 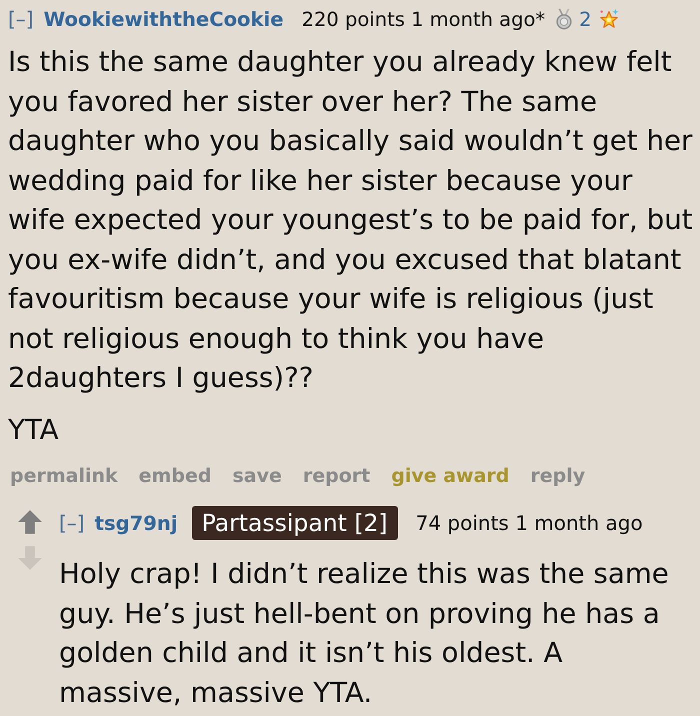 What do you see at coordinates (136, 523) in the screenshot?
I see `author-link: tsg79nj` at bounding box center [136, 523].